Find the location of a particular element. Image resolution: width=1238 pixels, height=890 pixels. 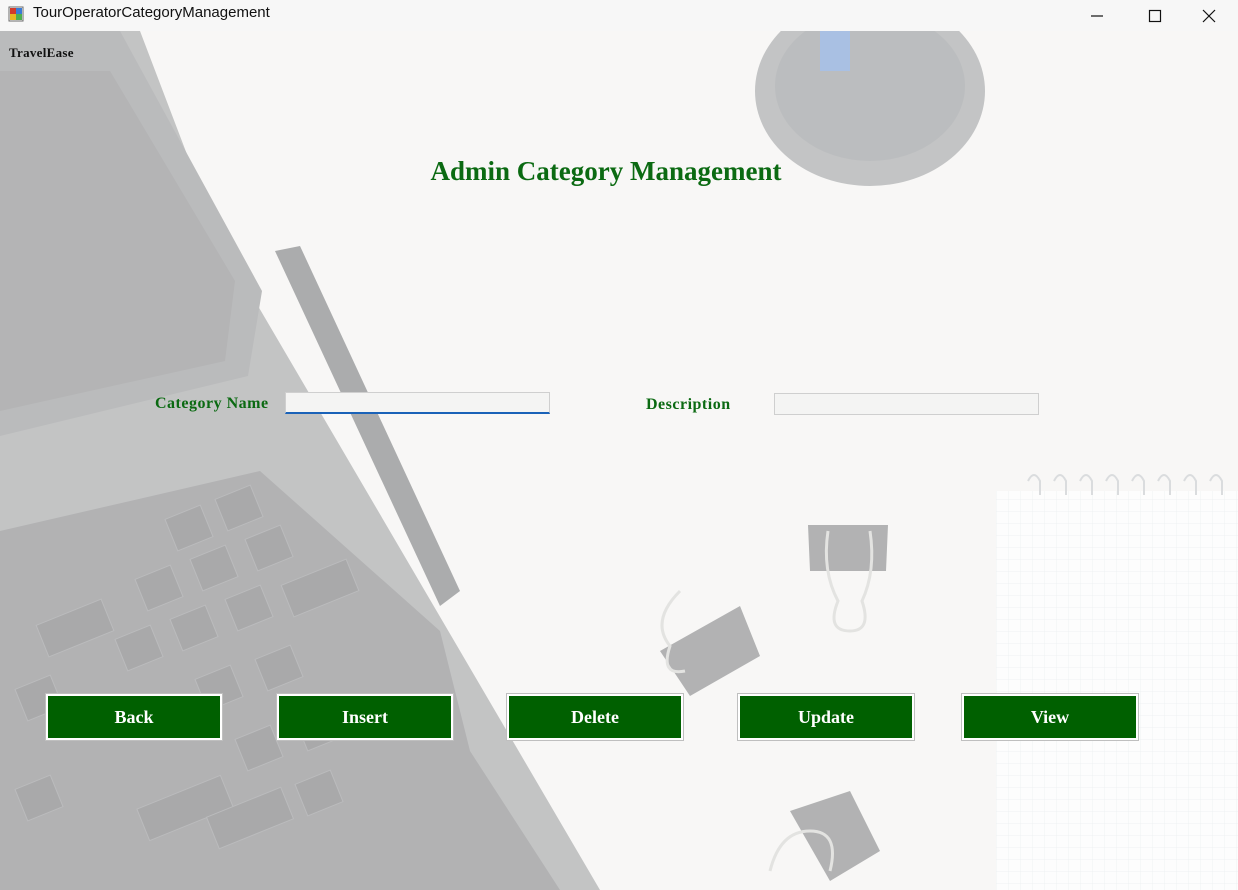

maximize-icon is located at coordinates (1155, 15).